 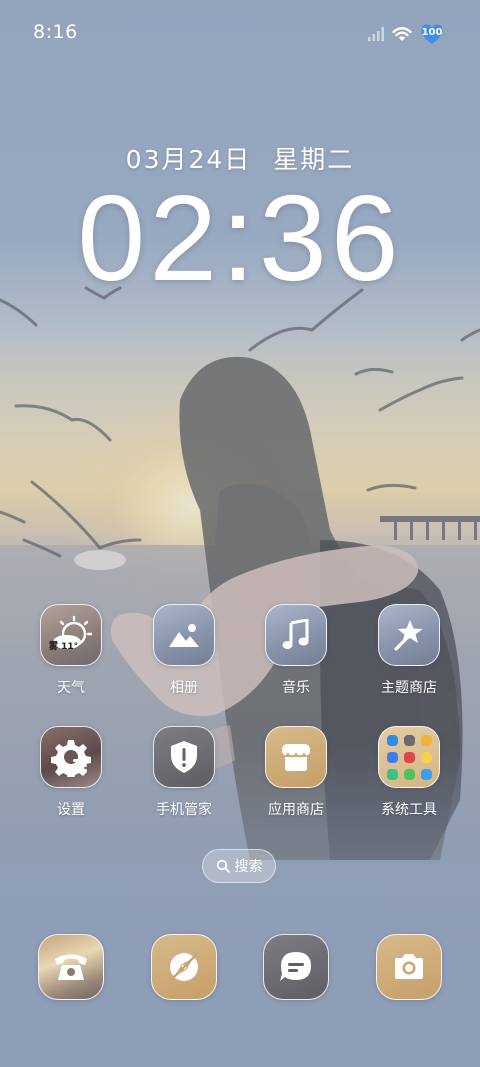 What do you see at coordinates (409, 810) in the screenshot?
I see `app-label: 系统工具` at bounding box center [409, 810].